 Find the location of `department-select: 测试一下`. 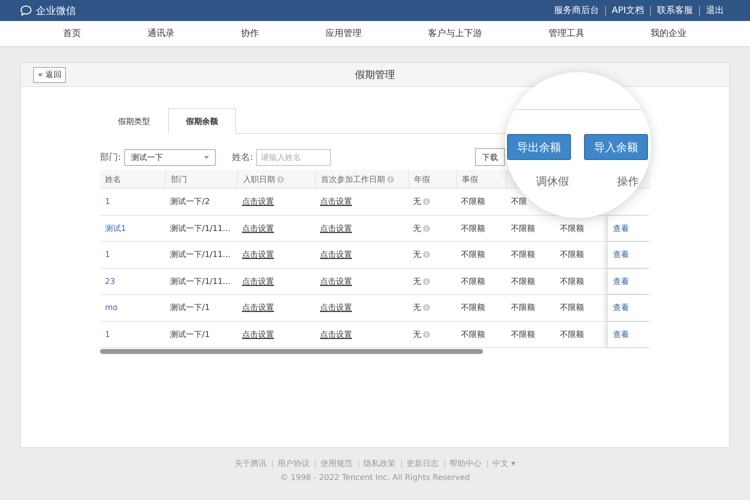

department-select: 测试一下 is located at coordinates (170, 157).